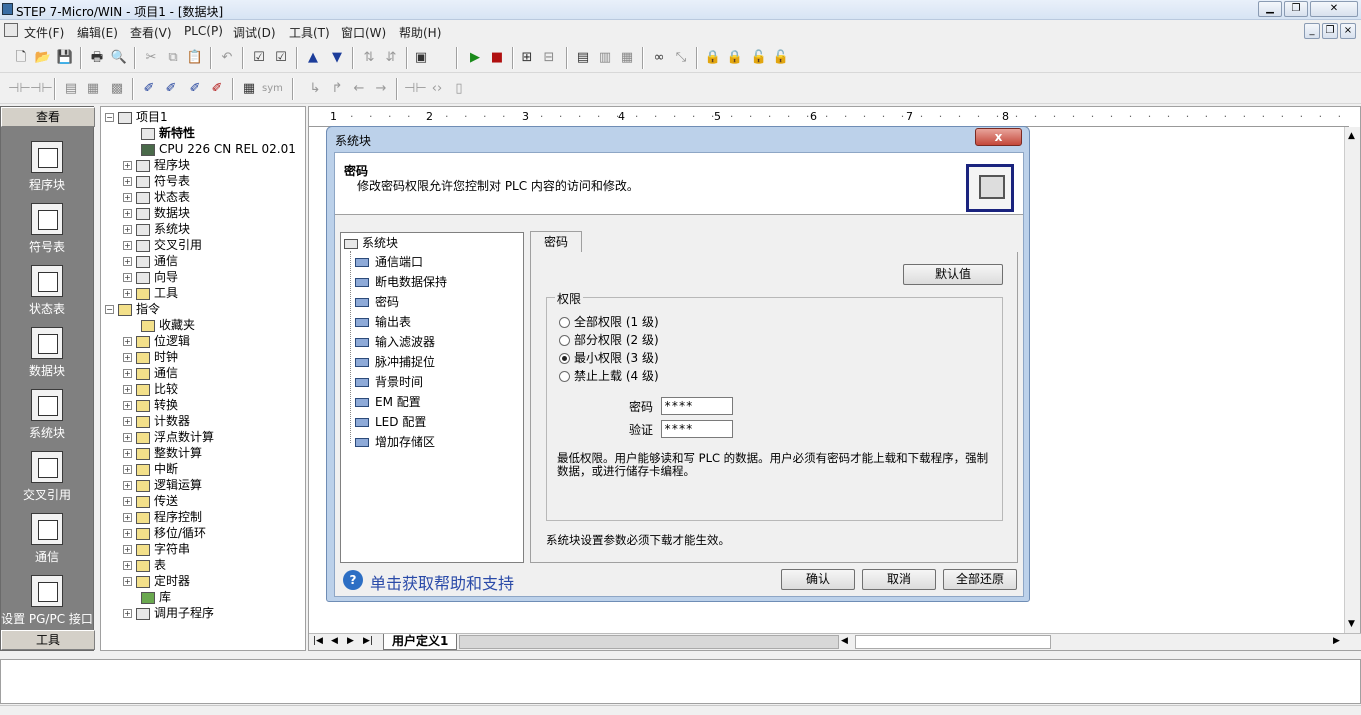  What do you see at coordinates (1270, 9) in the screenshot?
I see `minimize-button: ▁` at bounding box center [1270, 9].